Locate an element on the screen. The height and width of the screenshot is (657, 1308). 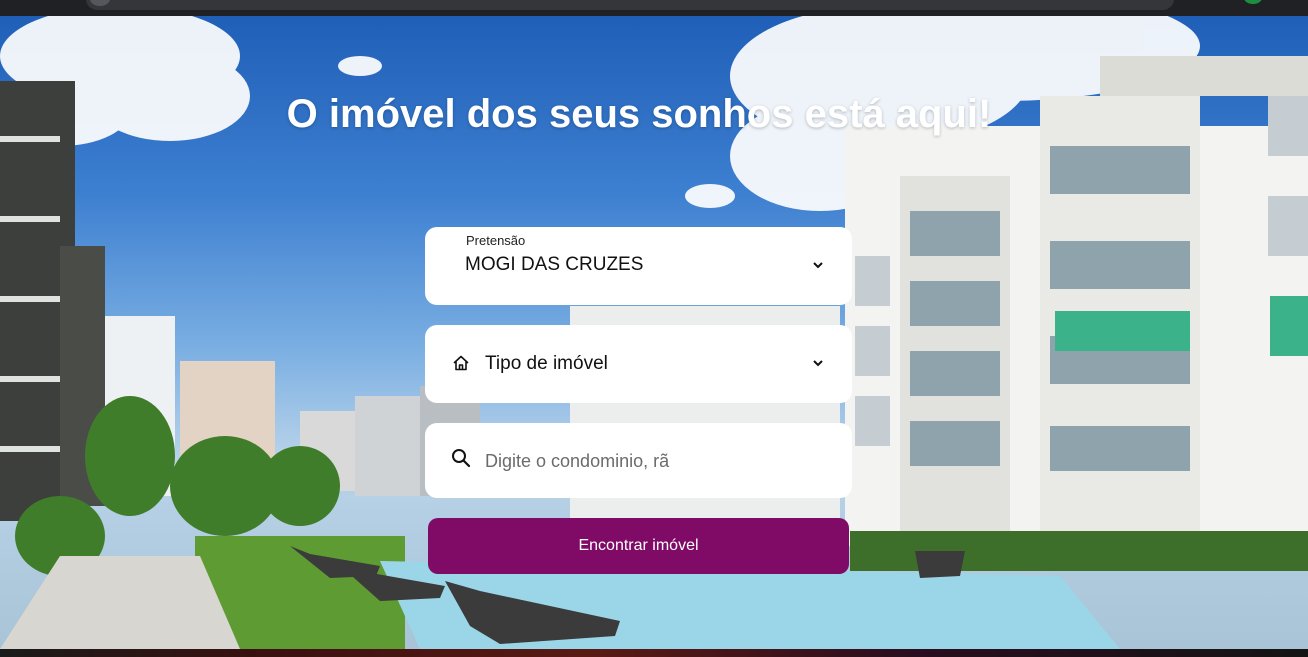
pretensao-selected-value: MOGI DAS CRUZES is located at coordinates (554, 264).